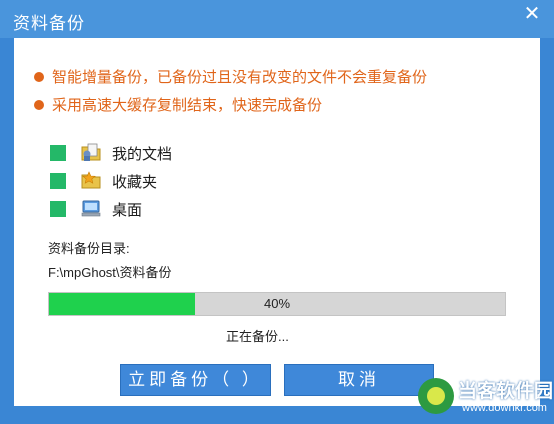 Image resolution: width=554 pixels, height=424 pixels. I want to click on backup-dir-path: F:\mpGhost\资料备份, so click(110, 272).